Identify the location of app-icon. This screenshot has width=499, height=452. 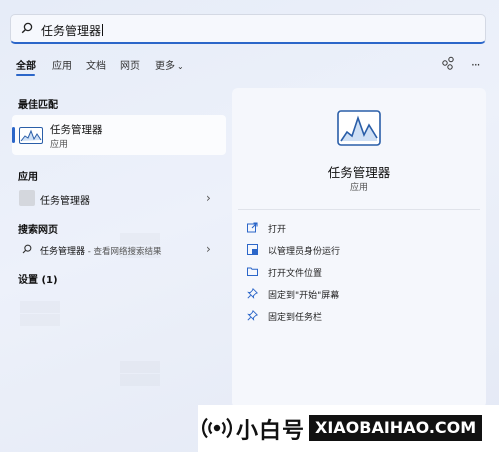
(27, 198).